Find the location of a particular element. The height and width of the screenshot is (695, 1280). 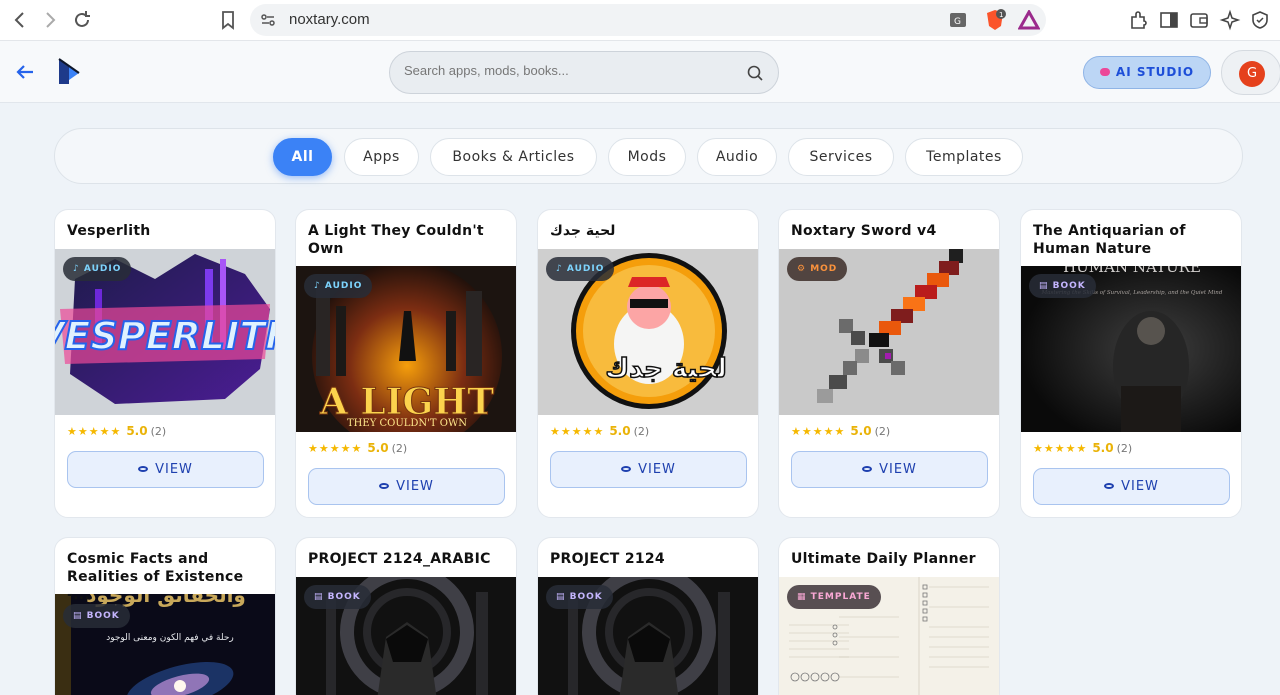

card-title: Noxtary Sword v4 is located at coordinates (864, 231).